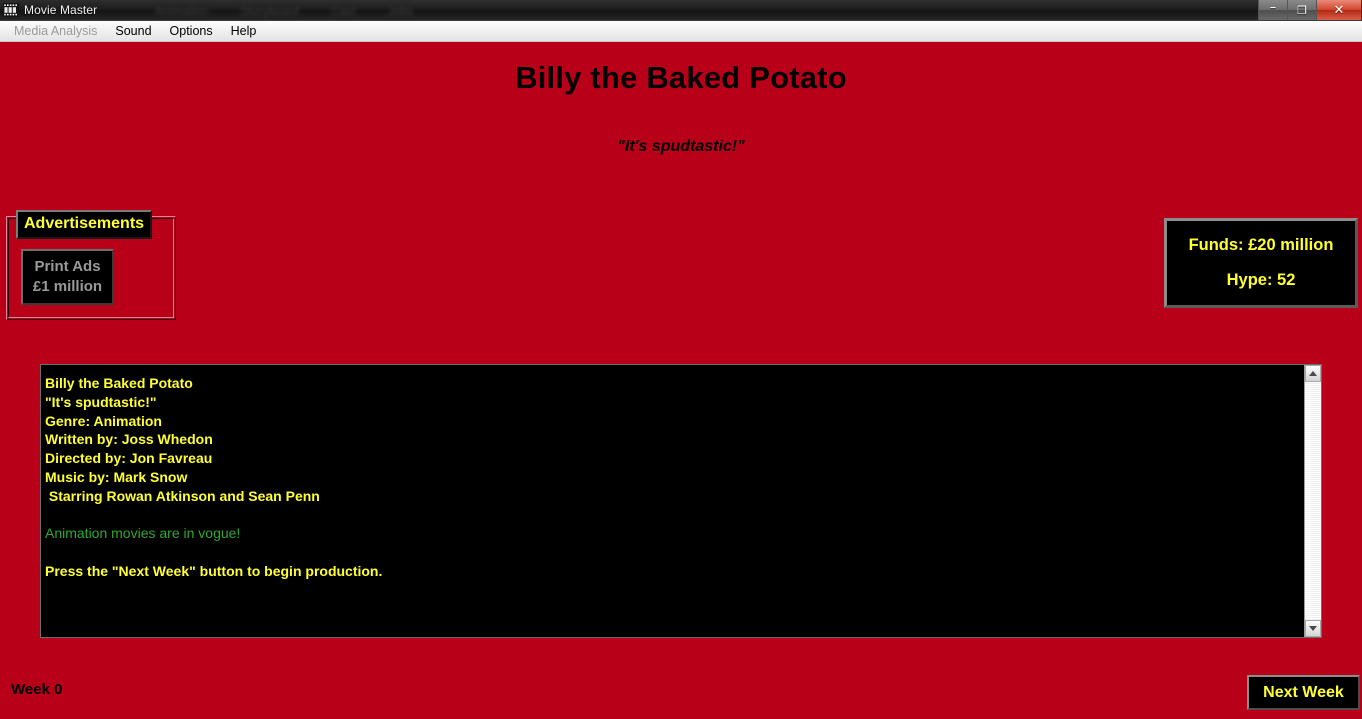 The width and height of the screenshot is (1362, 719). Describe the element at coordinates (343, 10) in the screenshot. I see `ghost-label-2: Cast` at that location.